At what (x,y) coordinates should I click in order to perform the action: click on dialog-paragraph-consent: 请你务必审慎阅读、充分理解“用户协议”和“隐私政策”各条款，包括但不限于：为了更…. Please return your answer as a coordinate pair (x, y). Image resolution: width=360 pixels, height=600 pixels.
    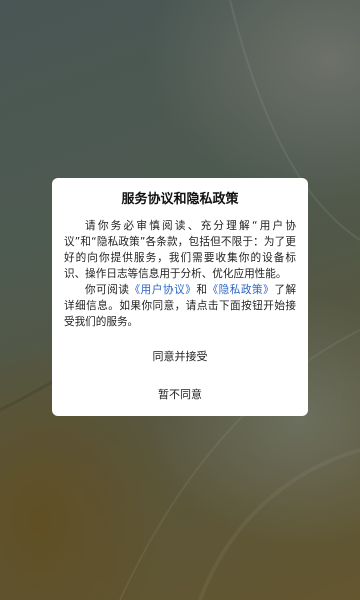
    Looking at the image, I should click on (180, 250).